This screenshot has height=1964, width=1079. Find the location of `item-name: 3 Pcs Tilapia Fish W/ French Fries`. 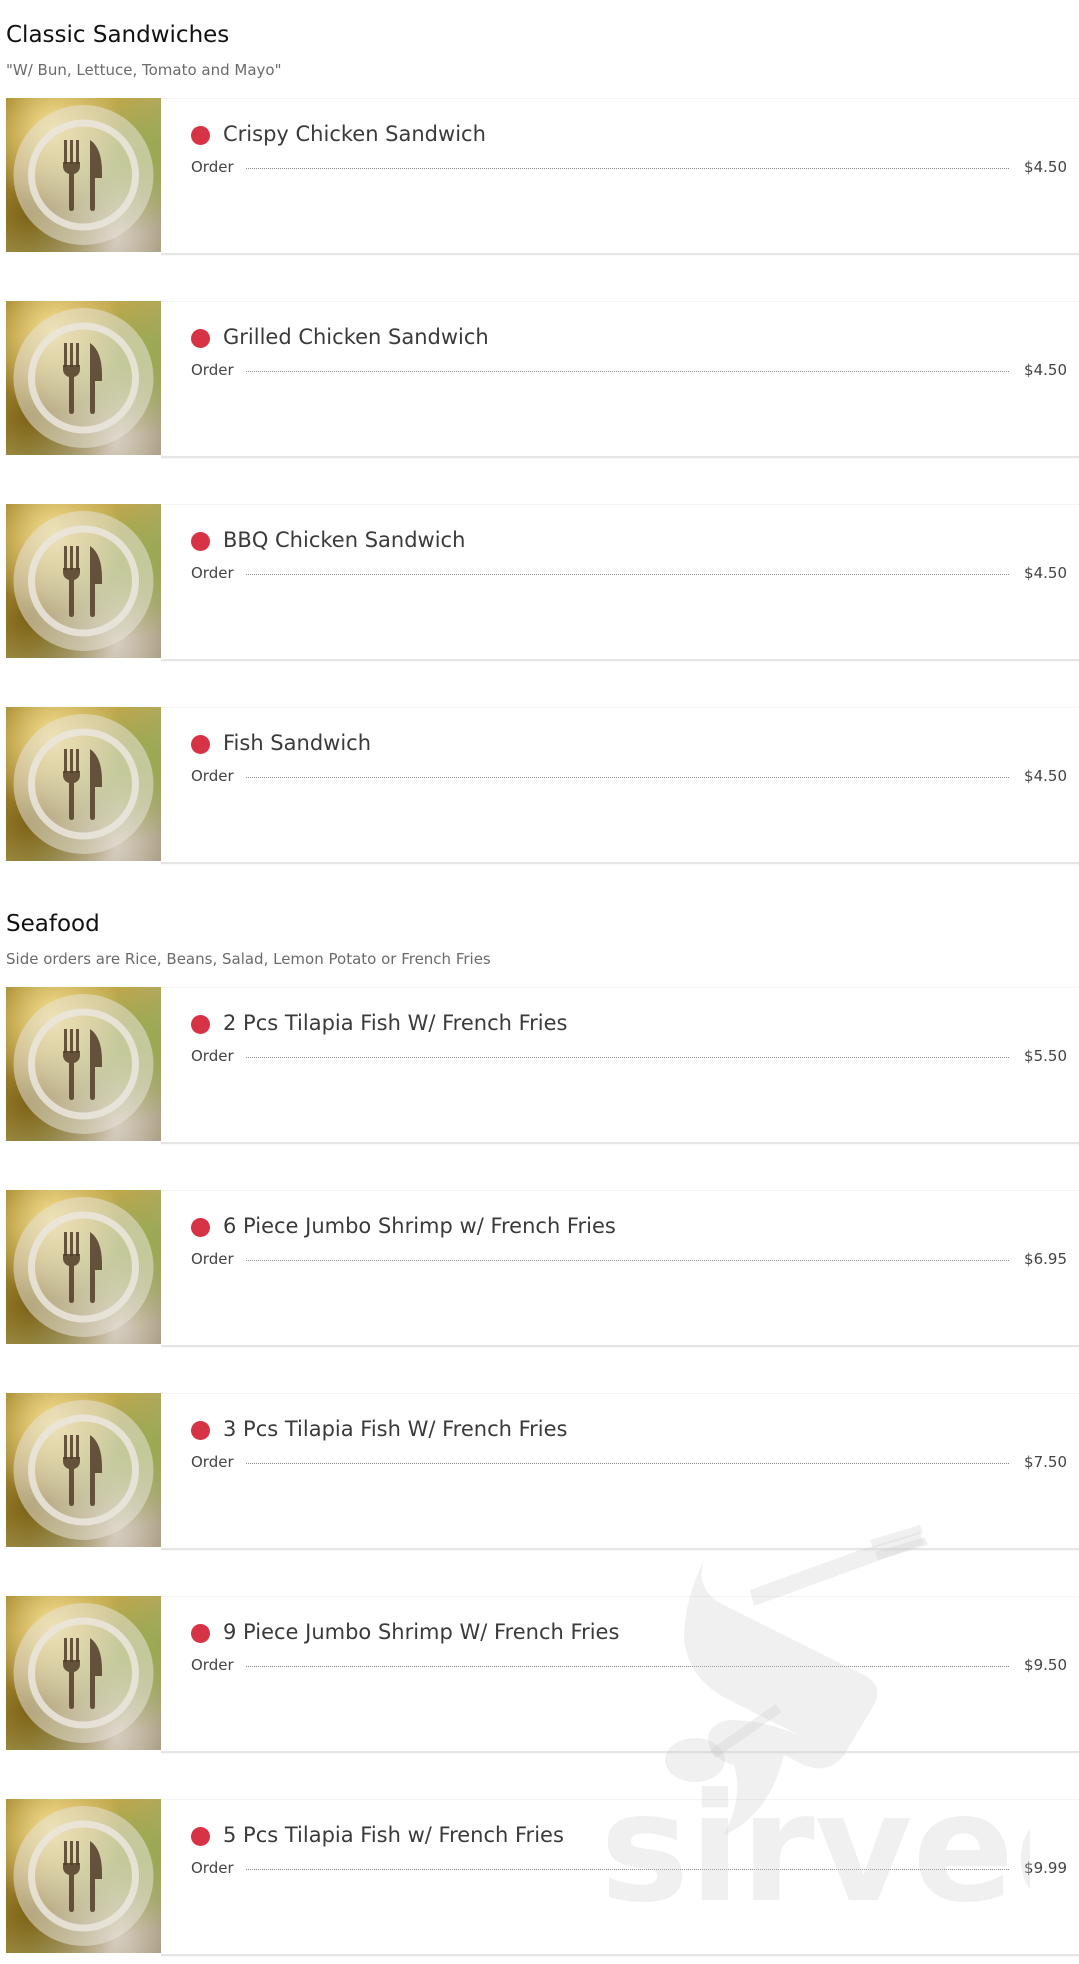

item-name: 3 Pcs Tilapia Fish W/ French Fries is located at coordinates (395, 1429).